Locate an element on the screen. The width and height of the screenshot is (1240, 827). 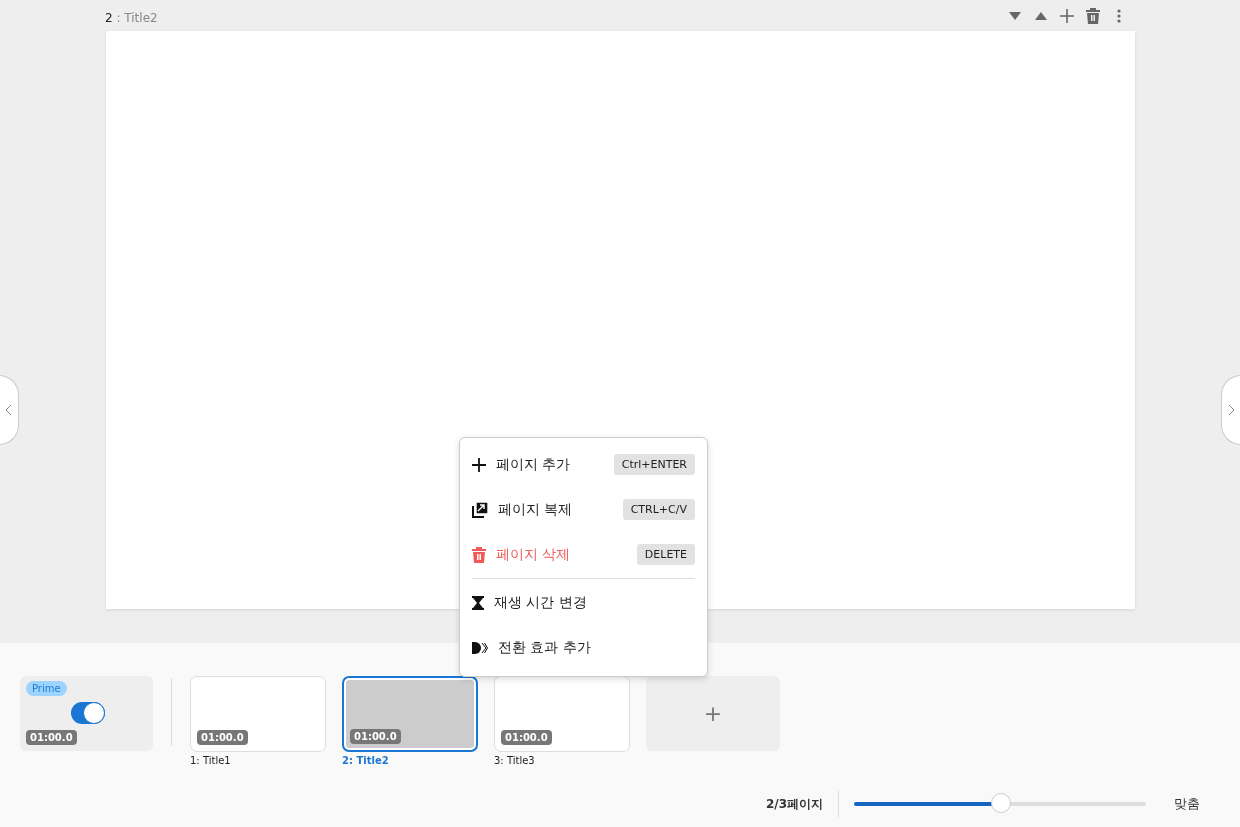
more-icon is located at coordinates (1119, 15).